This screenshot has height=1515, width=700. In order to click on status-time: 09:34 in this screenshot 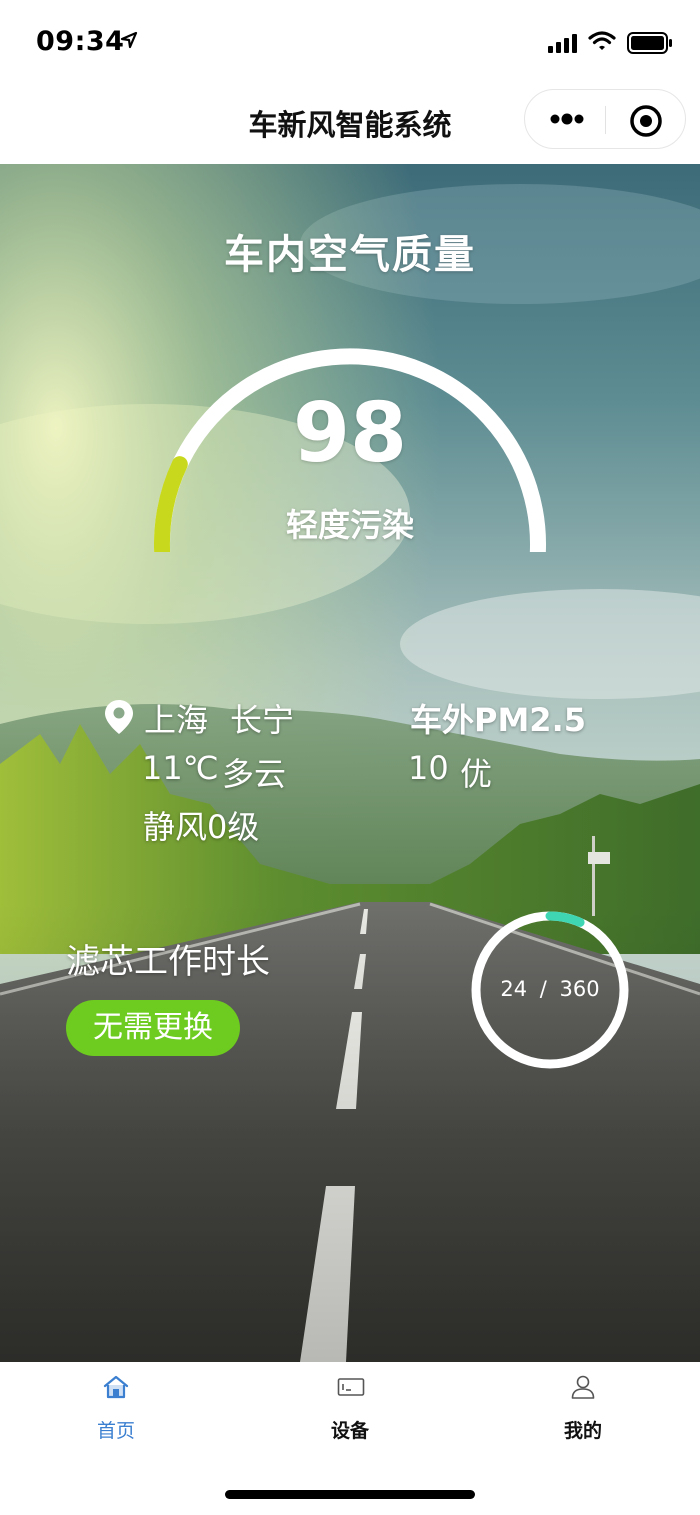, I will do `click(80, 41)`.